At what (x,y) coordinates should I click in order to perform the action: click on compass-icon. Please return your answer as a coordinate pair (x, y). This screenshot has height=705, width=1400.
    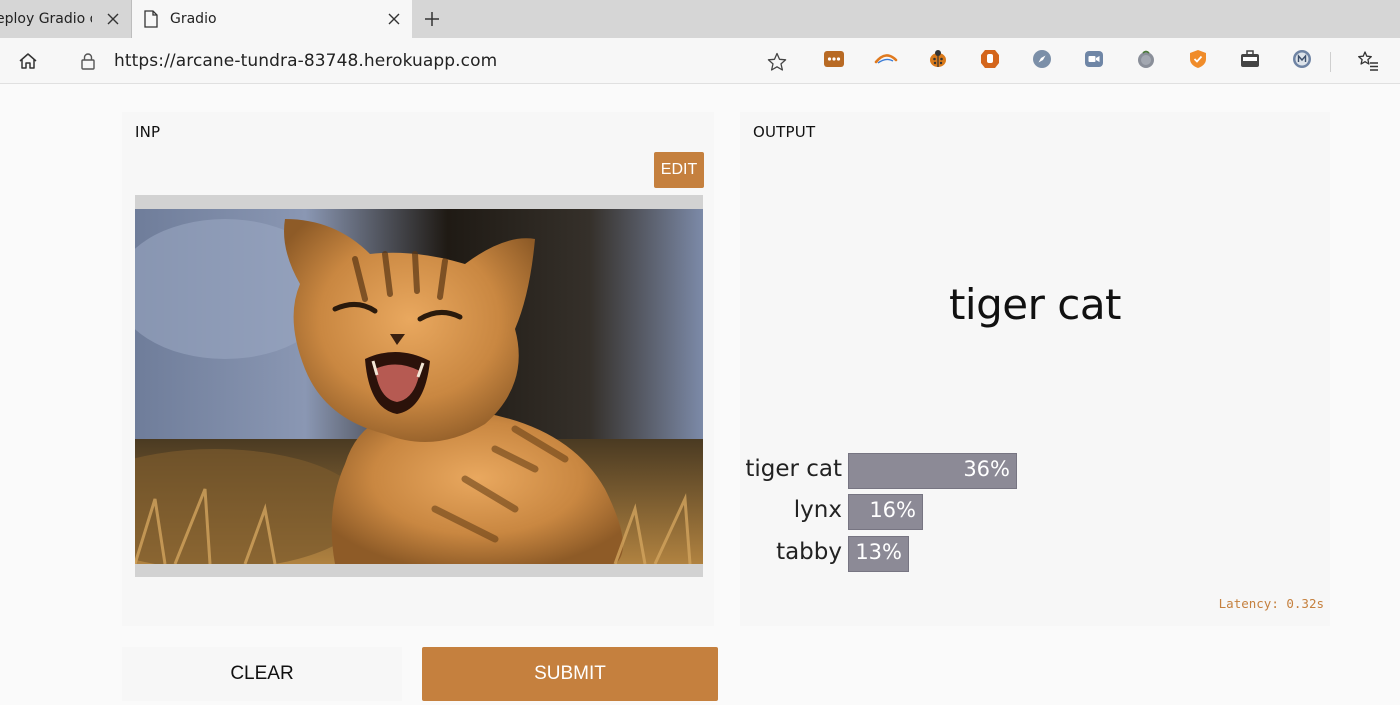
    Looking at the image, I should click on (1042, 59).